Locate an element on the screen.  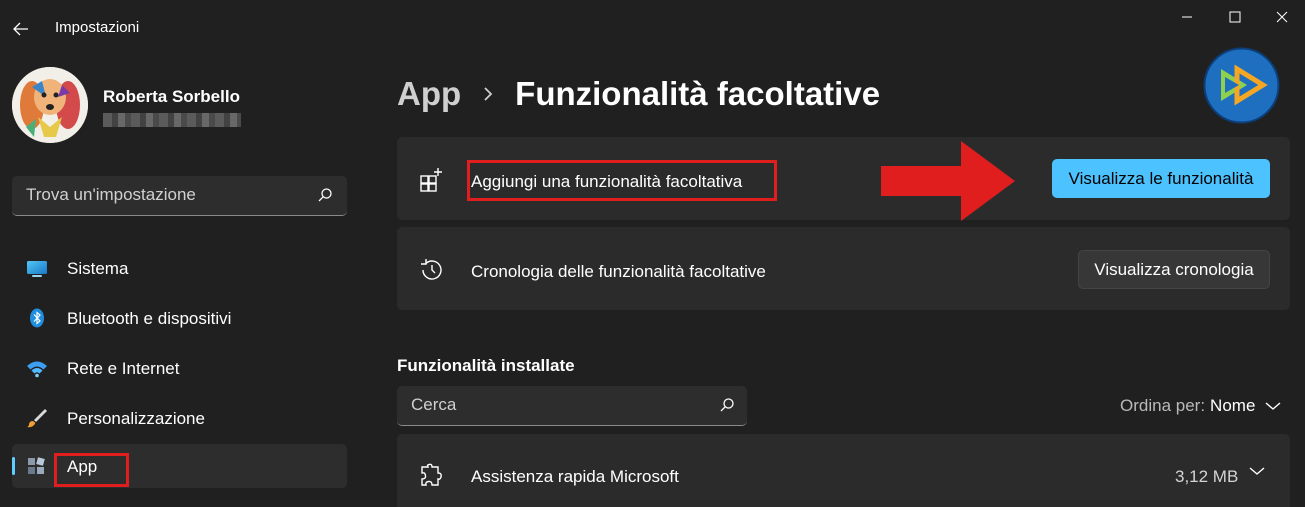
sort-value: Nome is located at coordinates (1233, 405).